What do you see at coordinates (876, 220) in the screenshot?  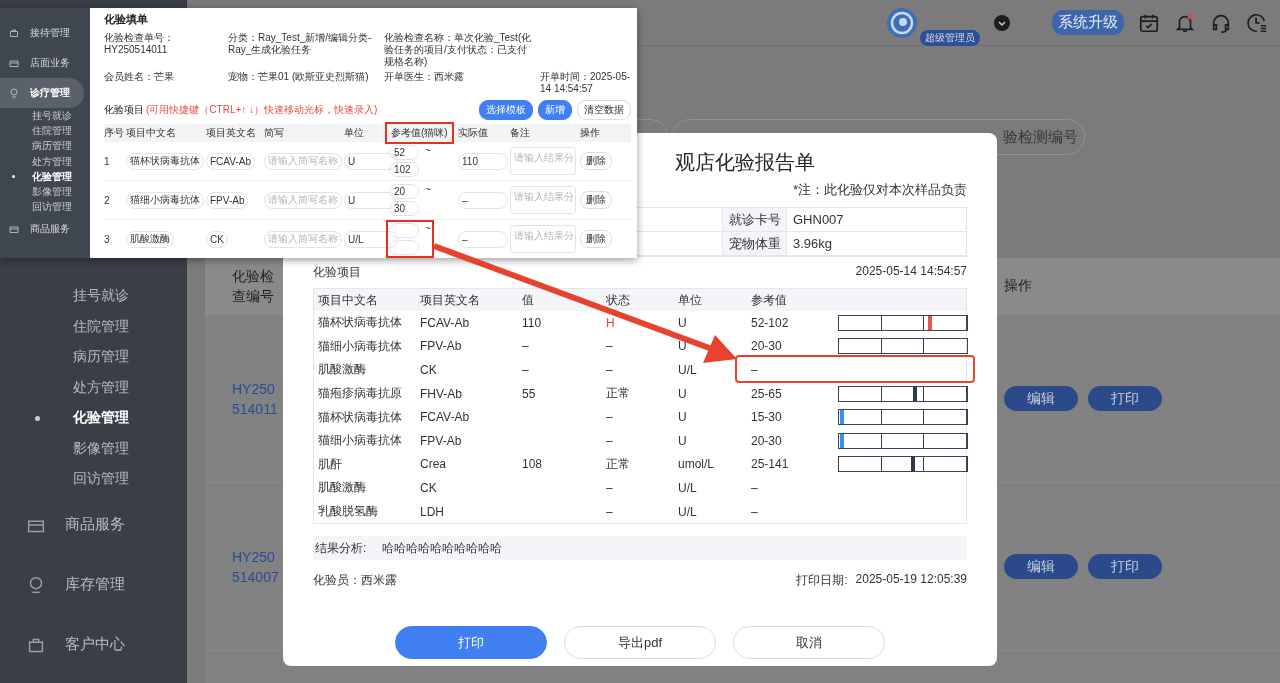 I see `info-value: GHN007` at bounding box center [876, 220].